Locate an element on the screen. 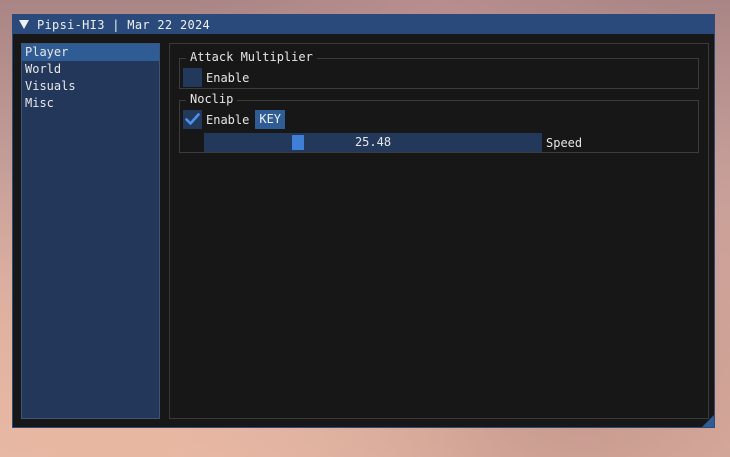 This screenshot has height=457, width=730. attack-multiplier-group: Attack Multiplier Enable is located at coordinates (439, 69).